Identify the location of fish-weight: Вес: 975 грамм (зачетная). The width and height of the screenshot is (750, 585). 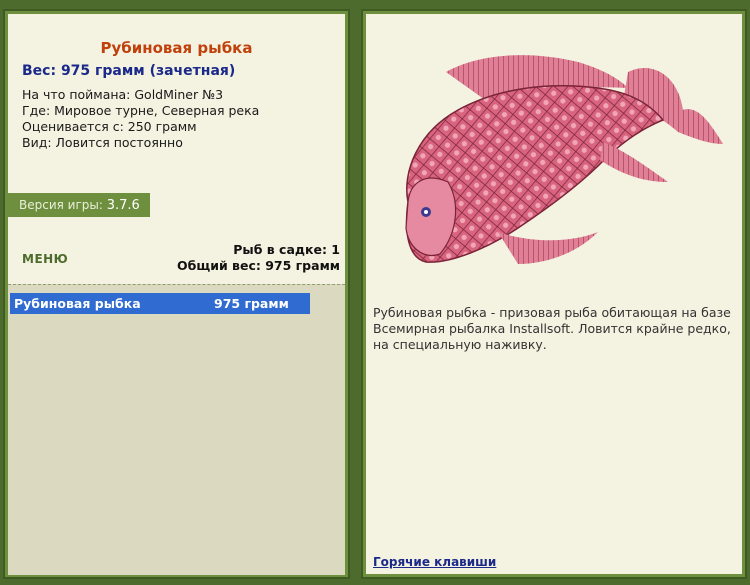
(129, 71).